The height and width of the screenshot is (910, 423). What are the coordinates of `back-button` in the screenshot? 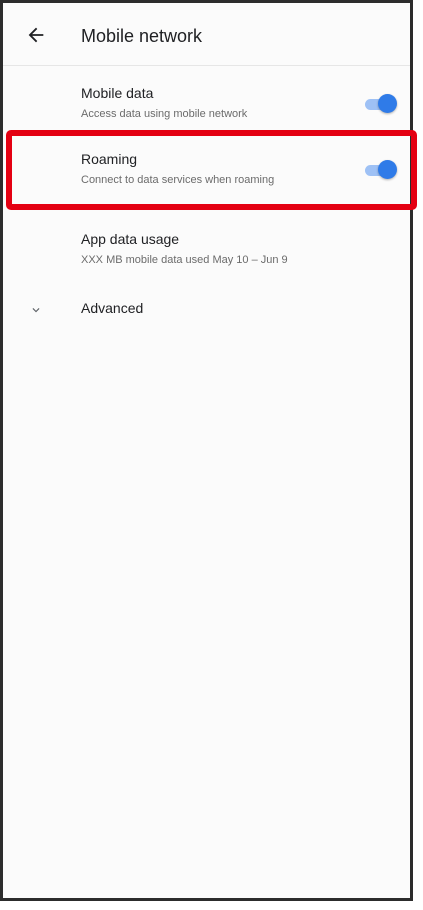 It's located at (36, 35).